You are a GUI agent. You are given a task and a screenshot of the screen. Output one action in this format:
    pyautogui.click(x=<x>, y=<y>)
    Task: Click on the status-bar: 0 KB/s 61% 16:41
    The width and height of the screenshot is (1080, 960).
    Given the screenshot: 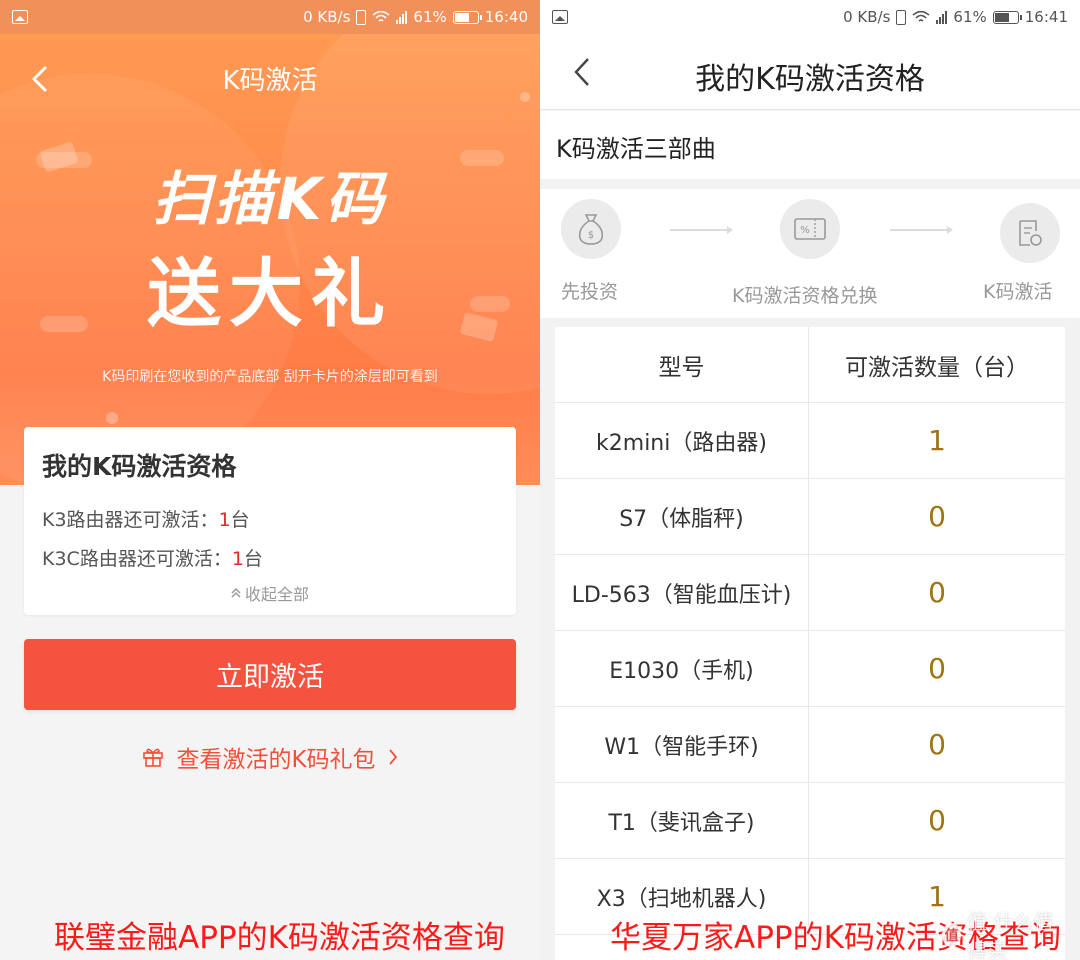 What is the action you would take?
    pyautogui.click(x=810, y=17)
    